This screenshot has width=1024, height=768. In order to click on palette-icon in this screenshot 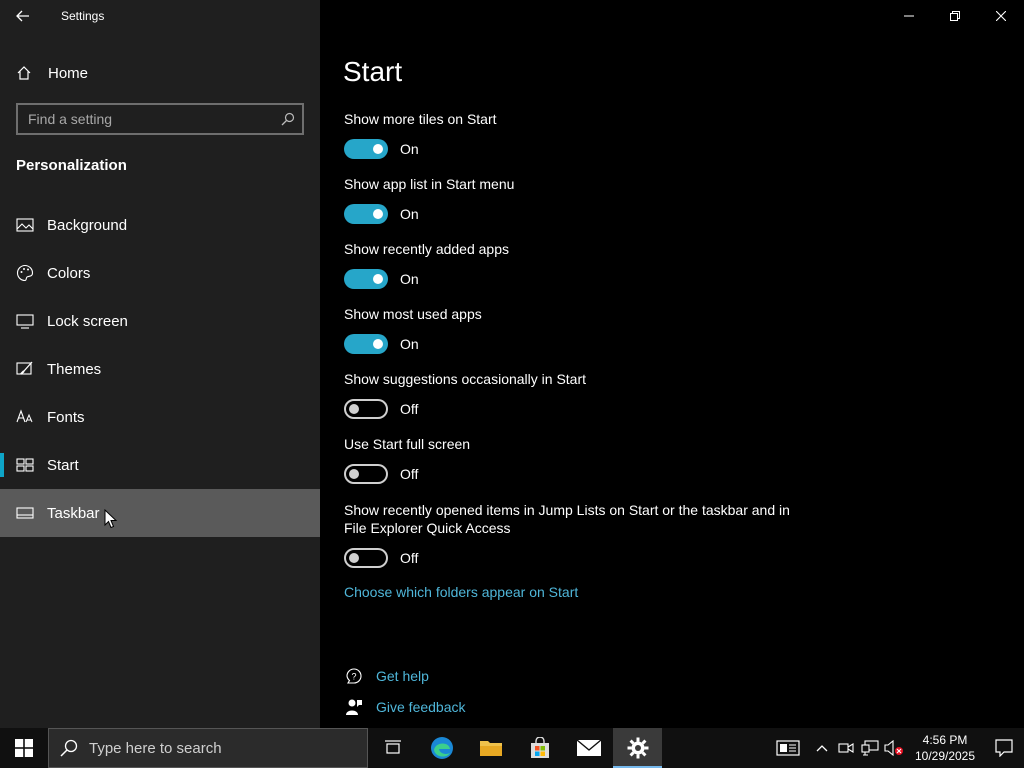, I will do `click(25, 273)`.